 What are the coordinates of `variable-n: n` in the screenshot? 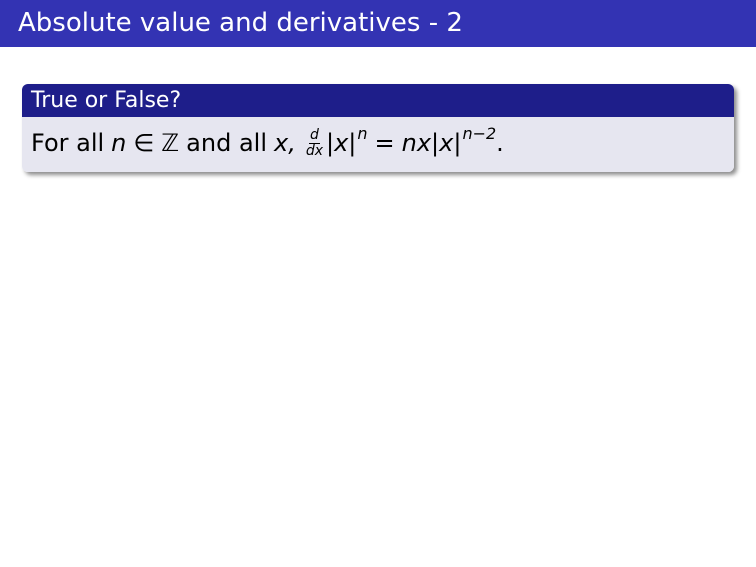 It's located at (119, 143).